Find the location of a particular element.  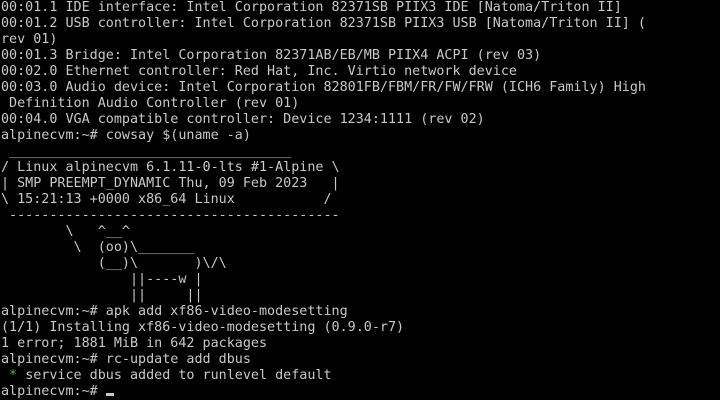

terminal-prompt: alpinecvm:~# is located at coordinates (53, 391).